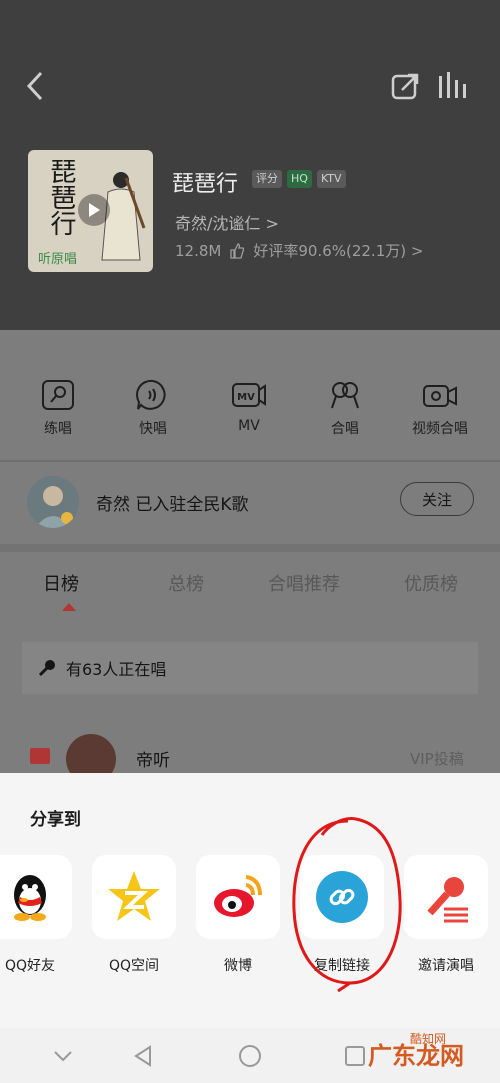 The height and width of the screenshot is (1083, 500). I want to click on duet-icon, so click(345, 395).